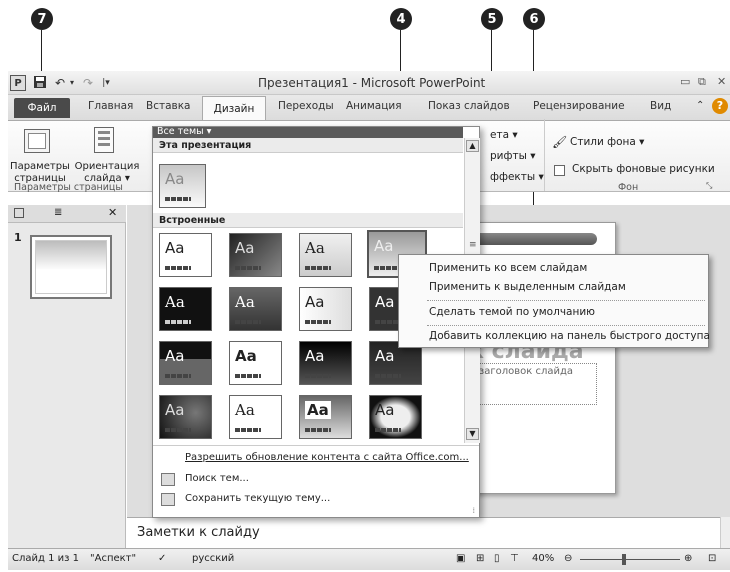 The width and height of the screenshot is (730, 572). I want to click on save-icon, so click(40, 83).